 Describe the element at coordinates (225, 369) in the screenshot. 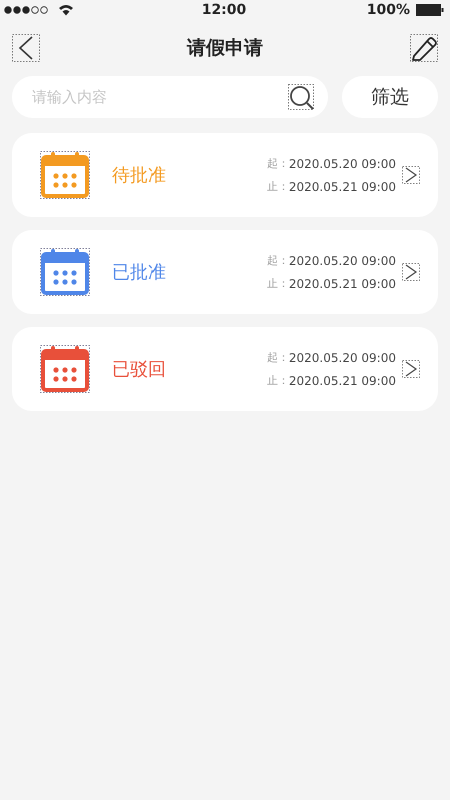

I see `leave-request-card: 已驳回 起：2020.05.20 09:00 止：2020.05.21 09:00` at that location.